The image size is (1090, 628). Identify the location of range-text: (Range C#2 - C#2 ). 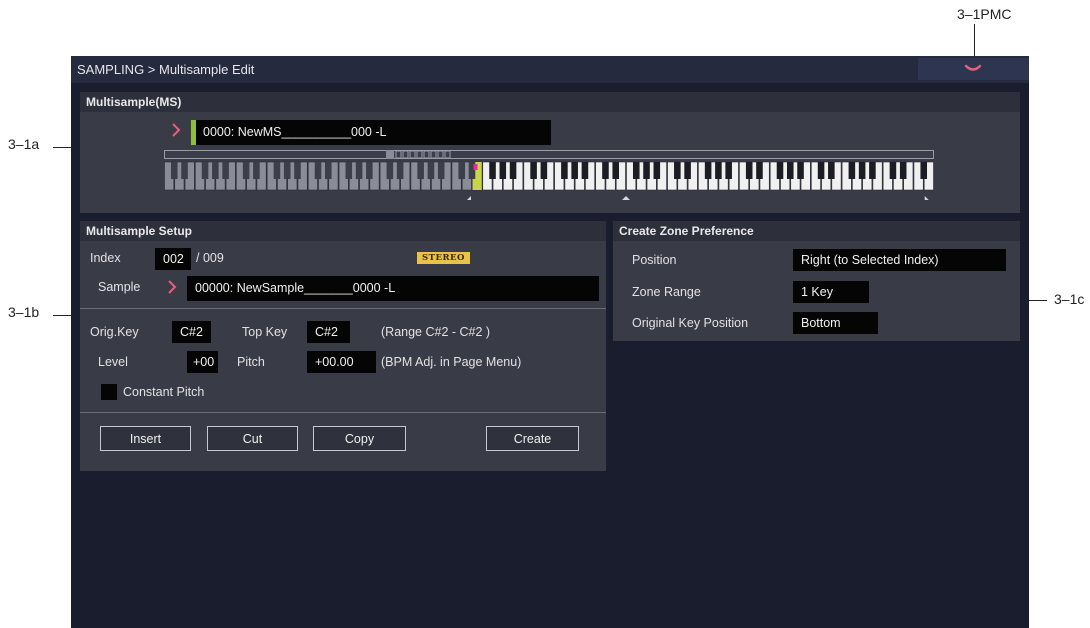
(436, 332).